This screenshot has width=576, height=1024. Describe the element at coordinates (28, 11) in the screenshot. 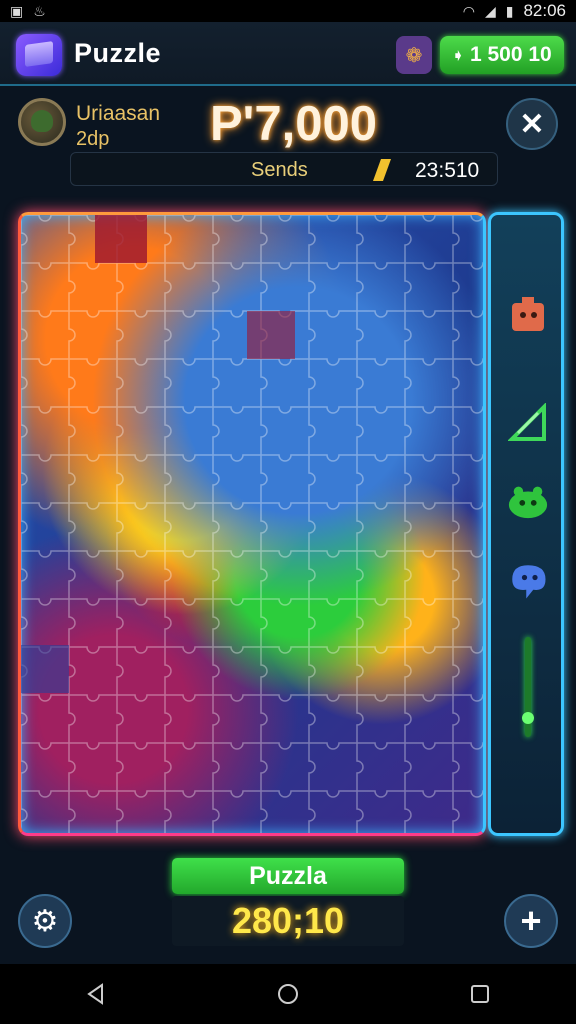

I see `status-left: ▣ ♨` at that location.